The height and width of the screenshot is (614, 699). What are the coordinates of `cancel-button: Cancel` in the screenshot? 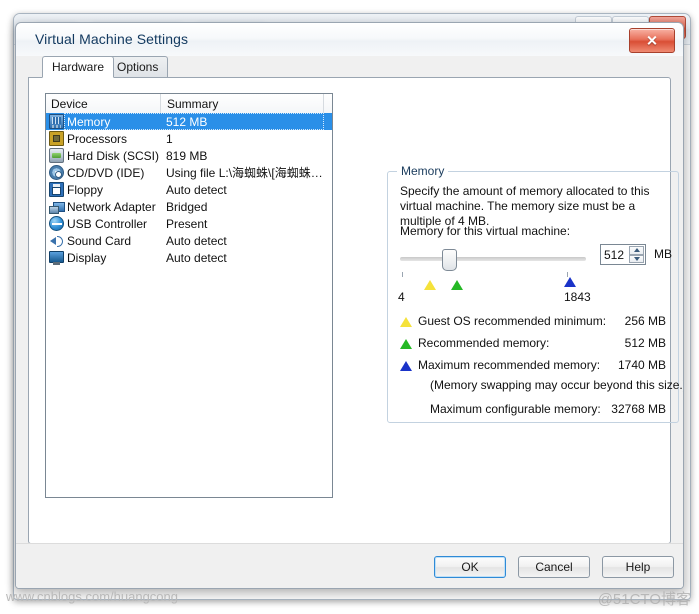 It's located at (554, 567).